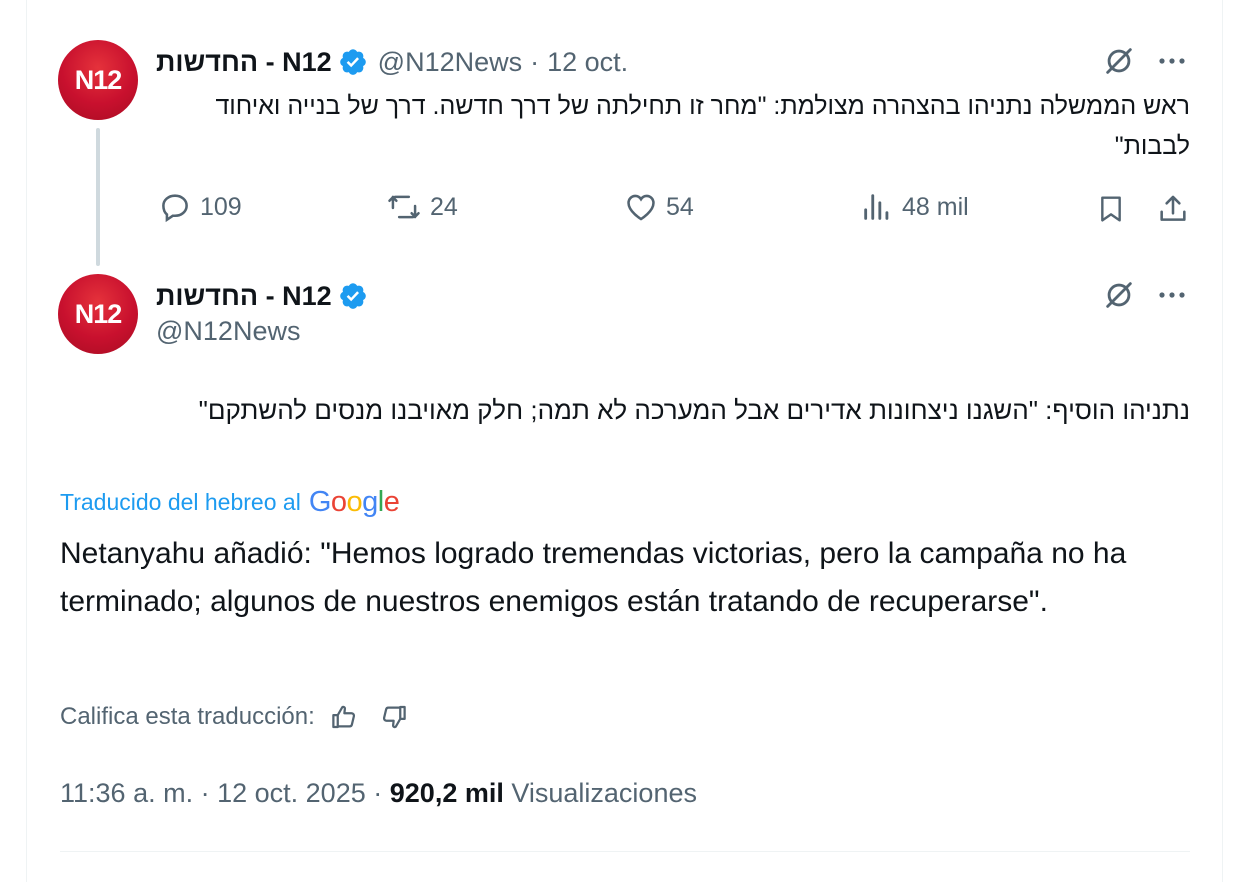 The width and height of the screenshot is (1240, 882). I want to click on google-logo: Google, so click(354, 502).